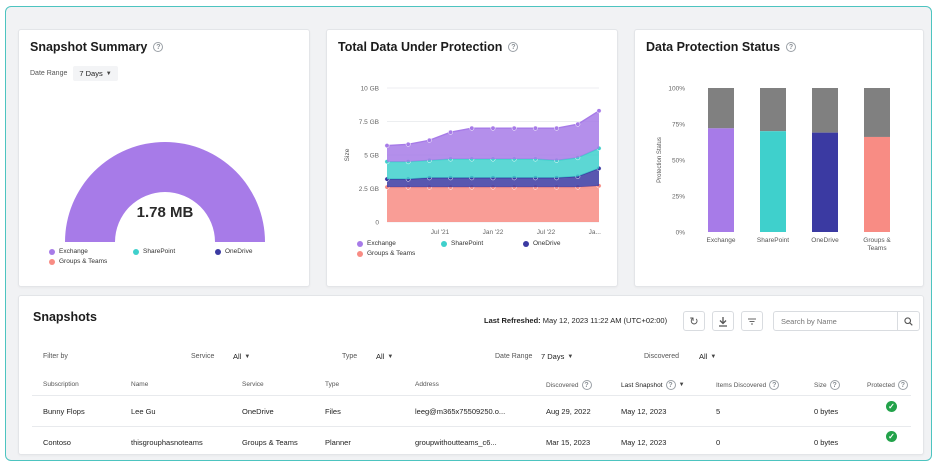 This screenshot has width=935, height=463. Describe the element at coordinates (653, 385) in the screenshot. I see `col-last-snapshot: Last Snapshot? ▼` at that location.